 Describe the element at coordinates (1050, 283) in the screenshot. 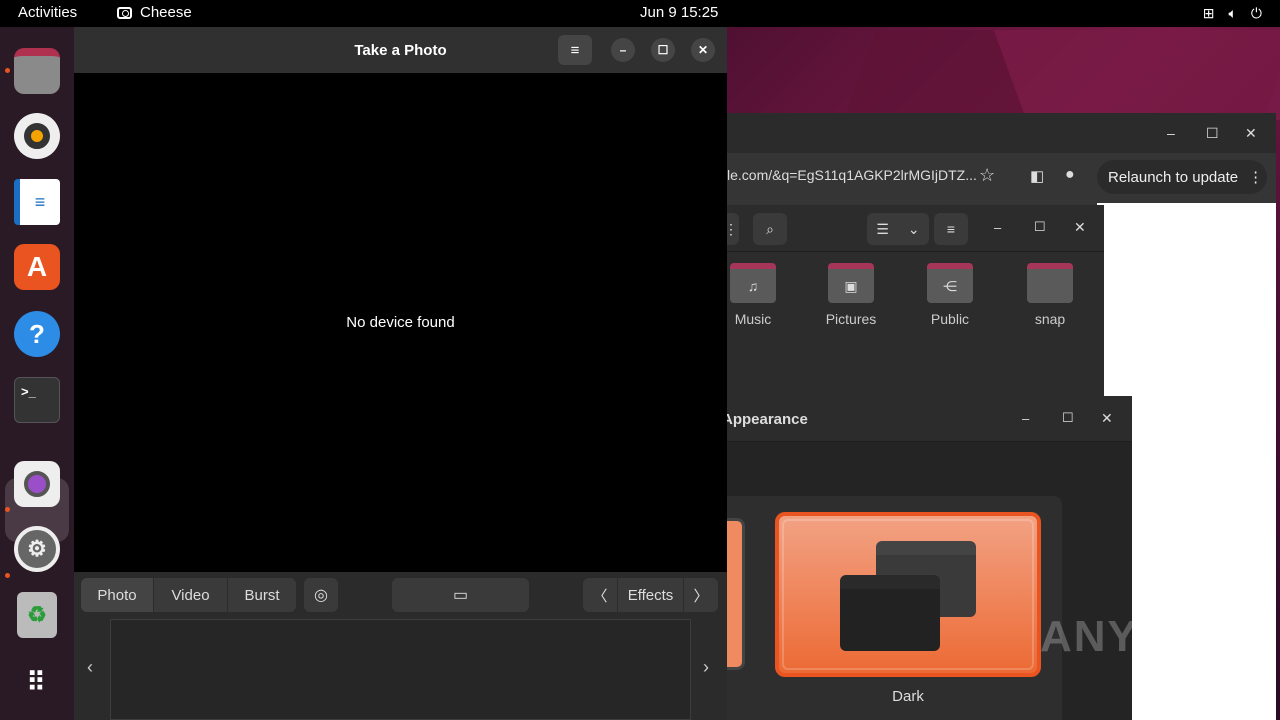

I see `folder-icon` at that location.